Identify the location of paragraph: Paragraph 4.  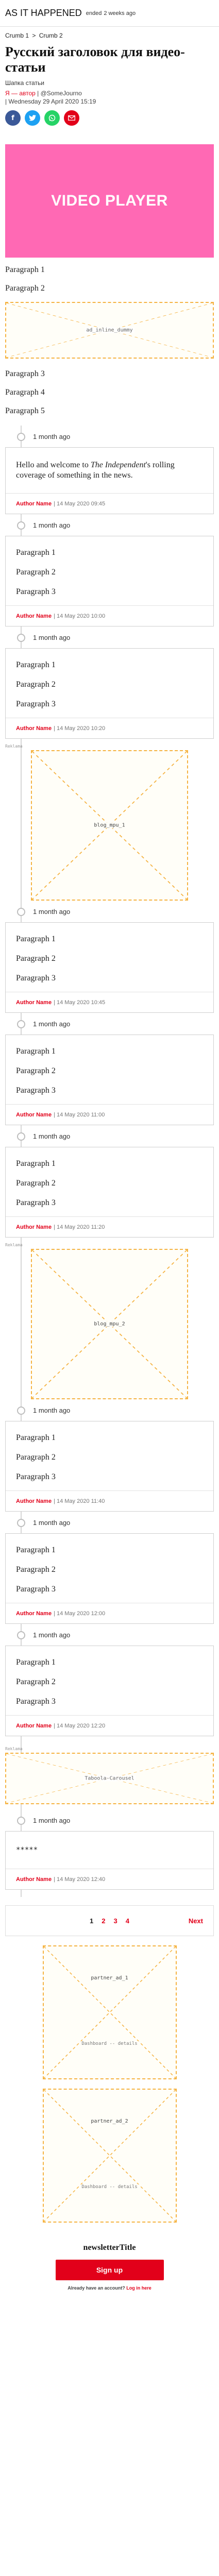
(25, 392).